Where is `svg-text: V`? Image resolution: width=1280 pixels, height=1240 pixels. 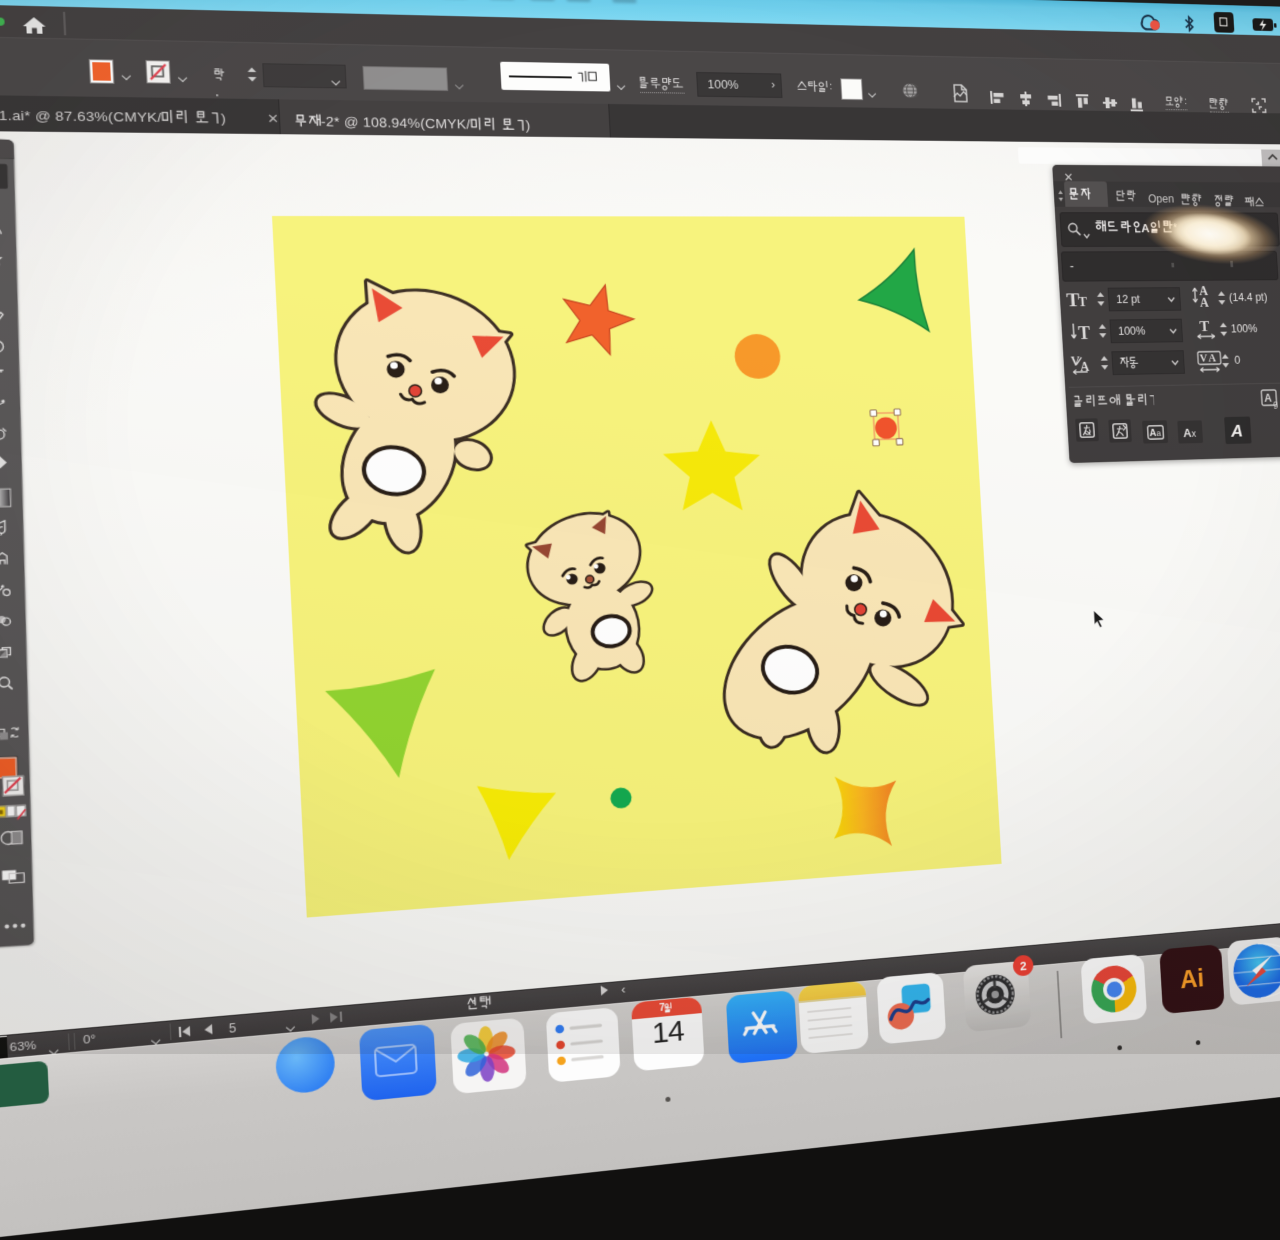
svg-text: V is located at coordinates (1203, 358).